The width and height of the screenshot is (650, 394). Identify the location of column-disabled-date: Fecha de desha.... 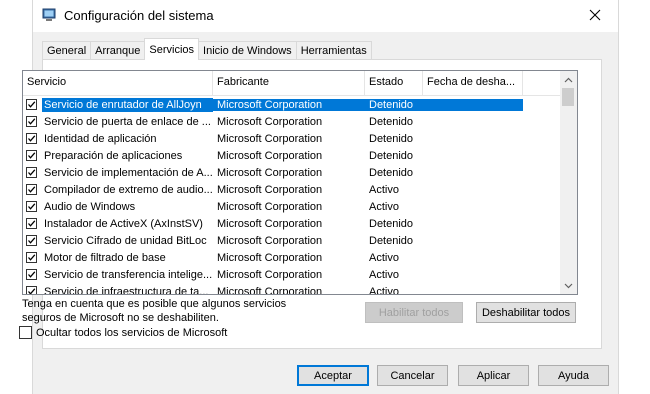
(473, 83).